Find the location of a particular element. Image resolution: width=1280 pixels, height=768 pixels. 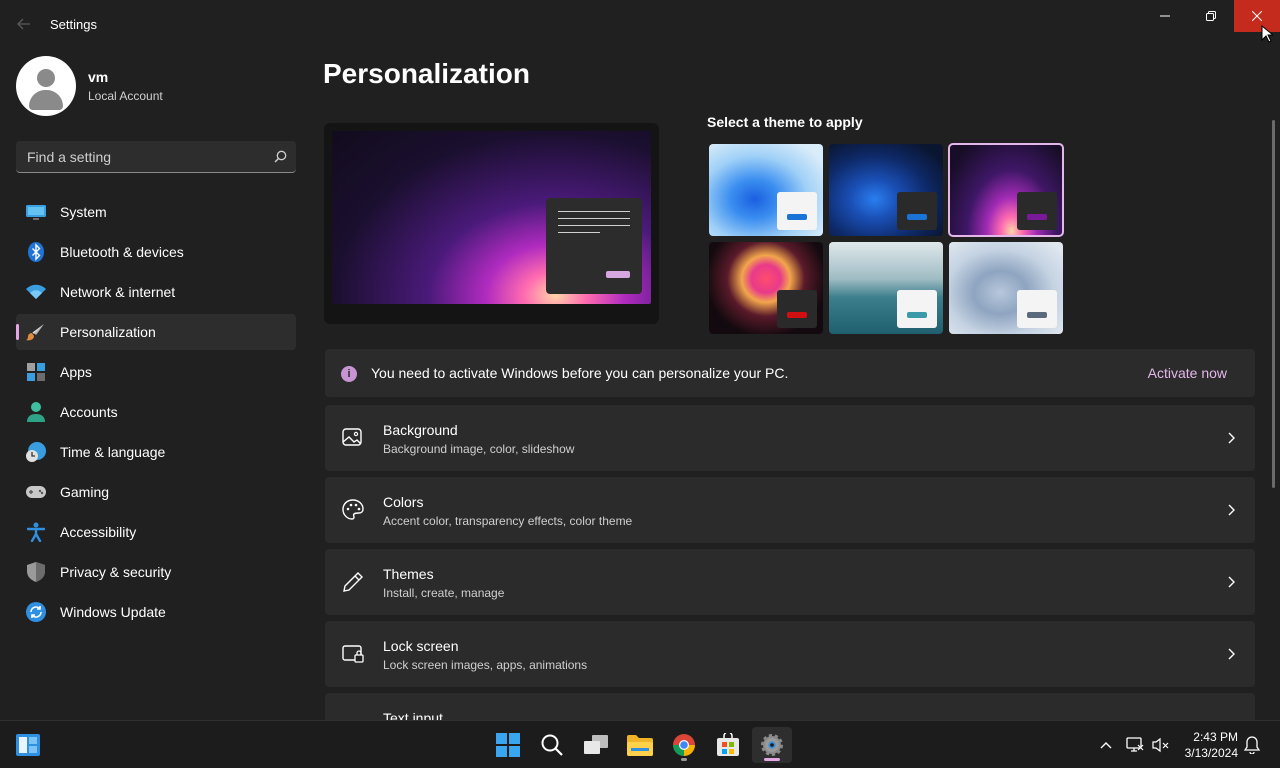

card-subtitle: Background image, color, slideshow is located at coordinates (479, 449).